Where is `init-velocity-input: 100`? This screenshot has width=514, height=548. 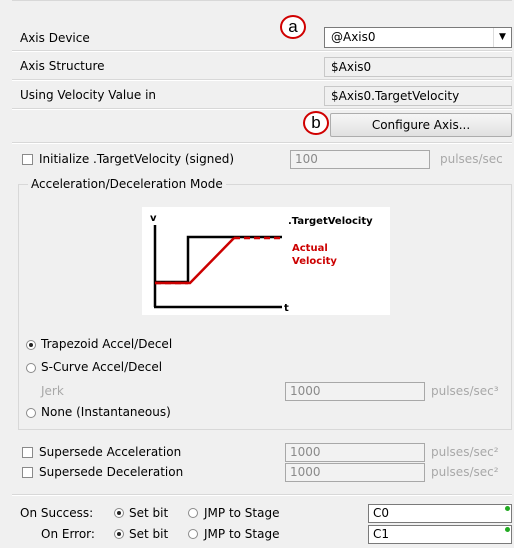
init-velocity-input: 100 is located at coordinates (360, 159).